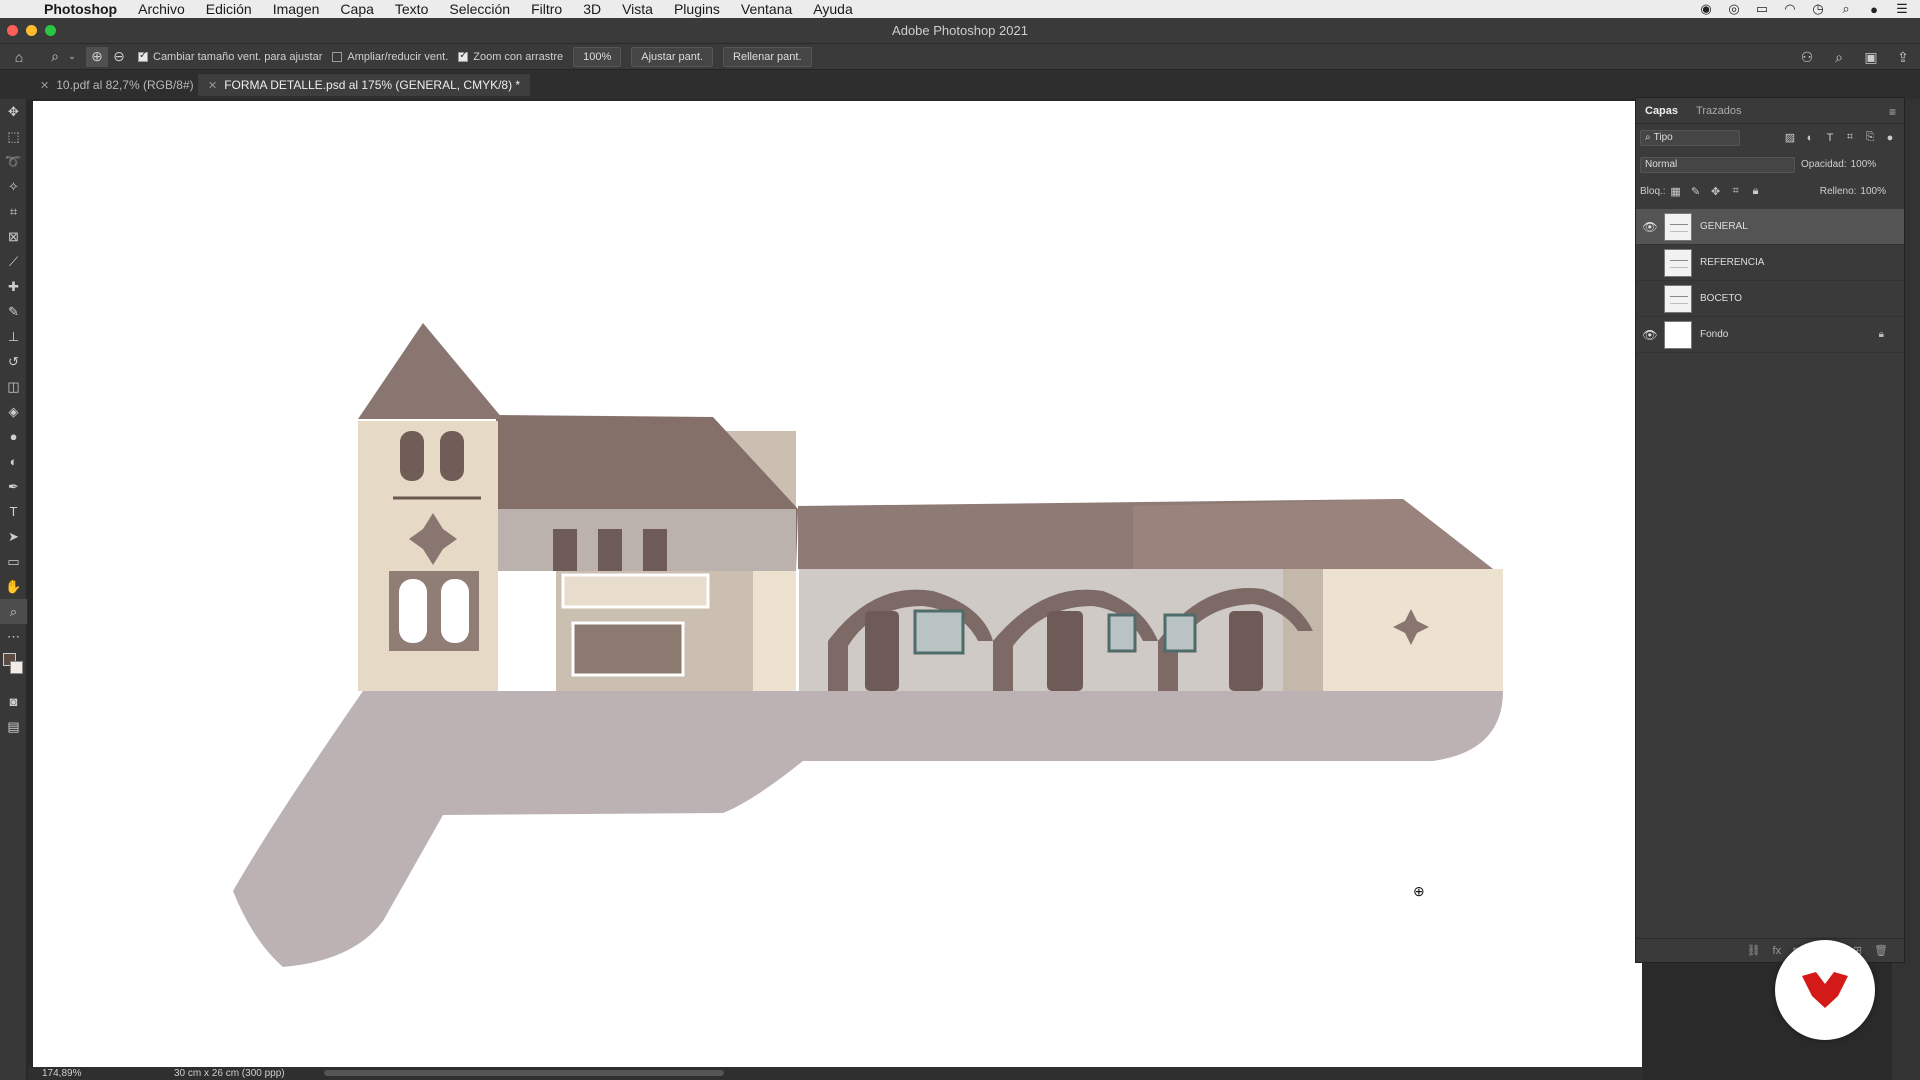 This screenshot has width=1920, height=1080. I want to click on filter-shape-icon: ⌗, so click(1850, 137).